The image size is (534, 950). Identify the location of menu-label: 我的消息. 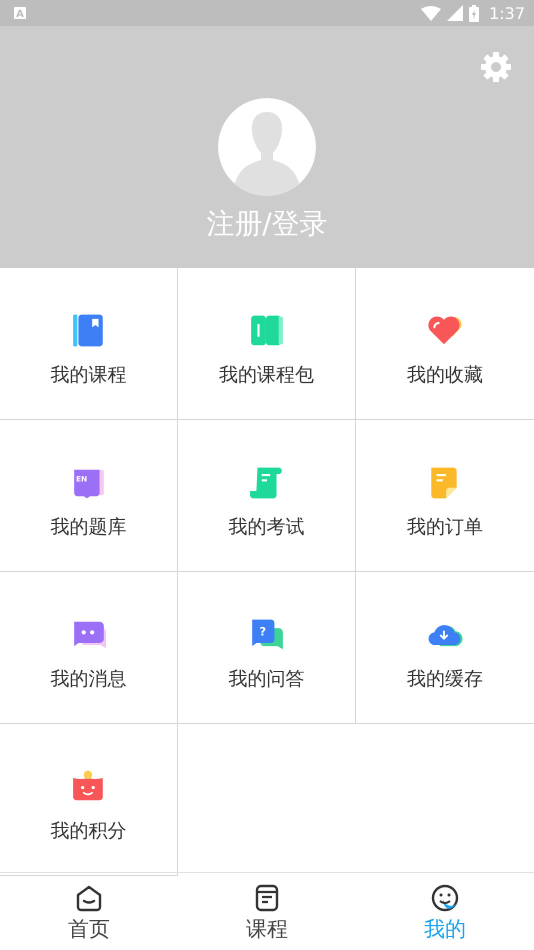
(88, 679).